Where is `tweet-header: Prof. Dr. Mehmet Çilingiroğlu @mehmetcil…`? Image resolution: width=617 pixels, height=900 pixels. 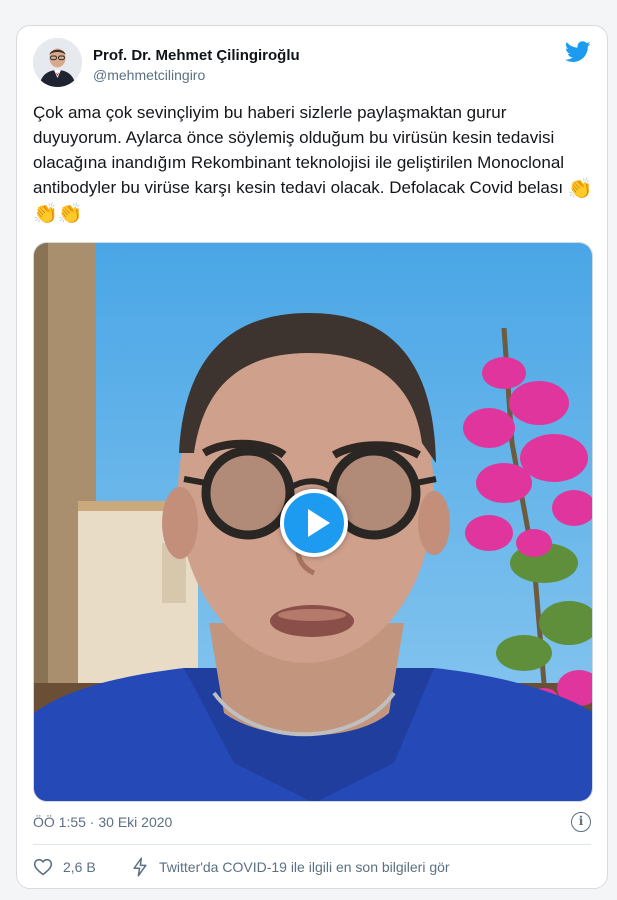
tweet-header: Prof. Dr. Mehmet Çilingiroğlu @mehmetcil… is located at coordinates (312, 66).